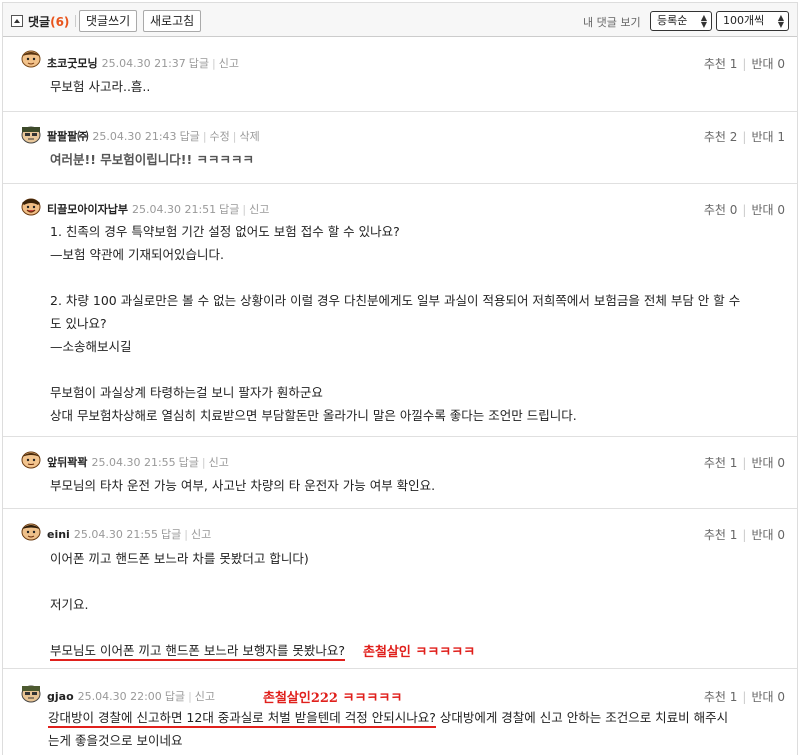  I want to click on comment-meta: gjao 25.04.30 22:00 답글 | 신고, so click(131, 696).